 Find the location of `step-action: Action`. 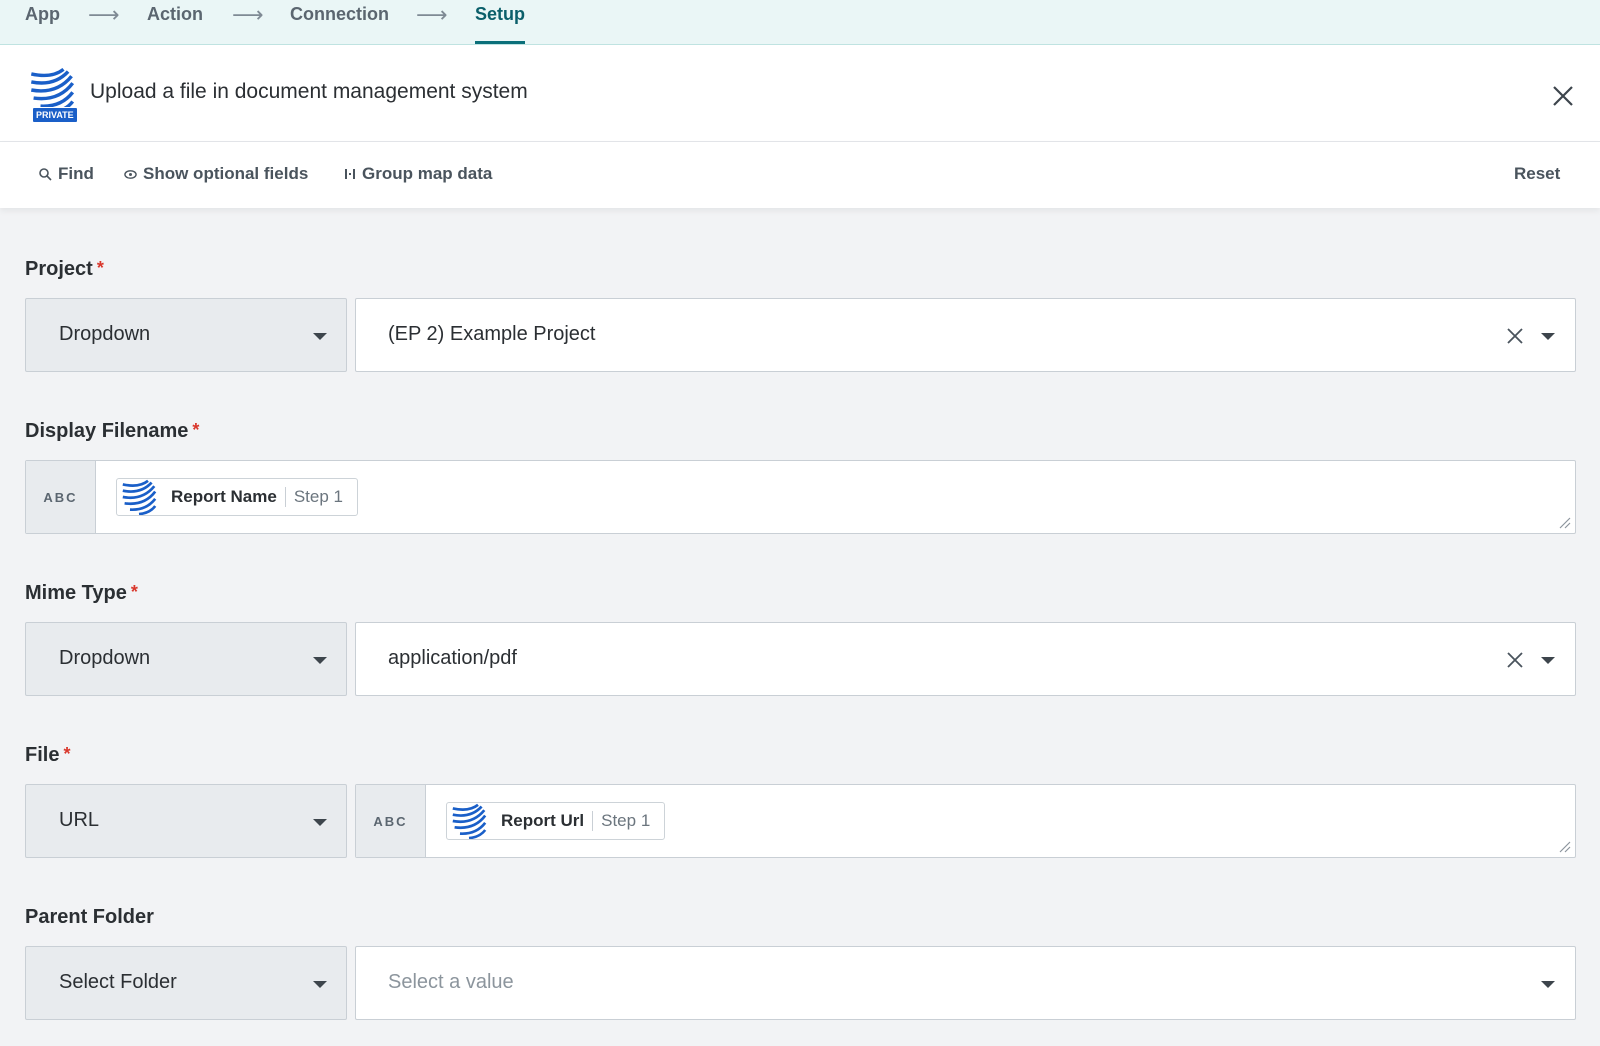

step-action: Action is located at coordinates (175, 14).